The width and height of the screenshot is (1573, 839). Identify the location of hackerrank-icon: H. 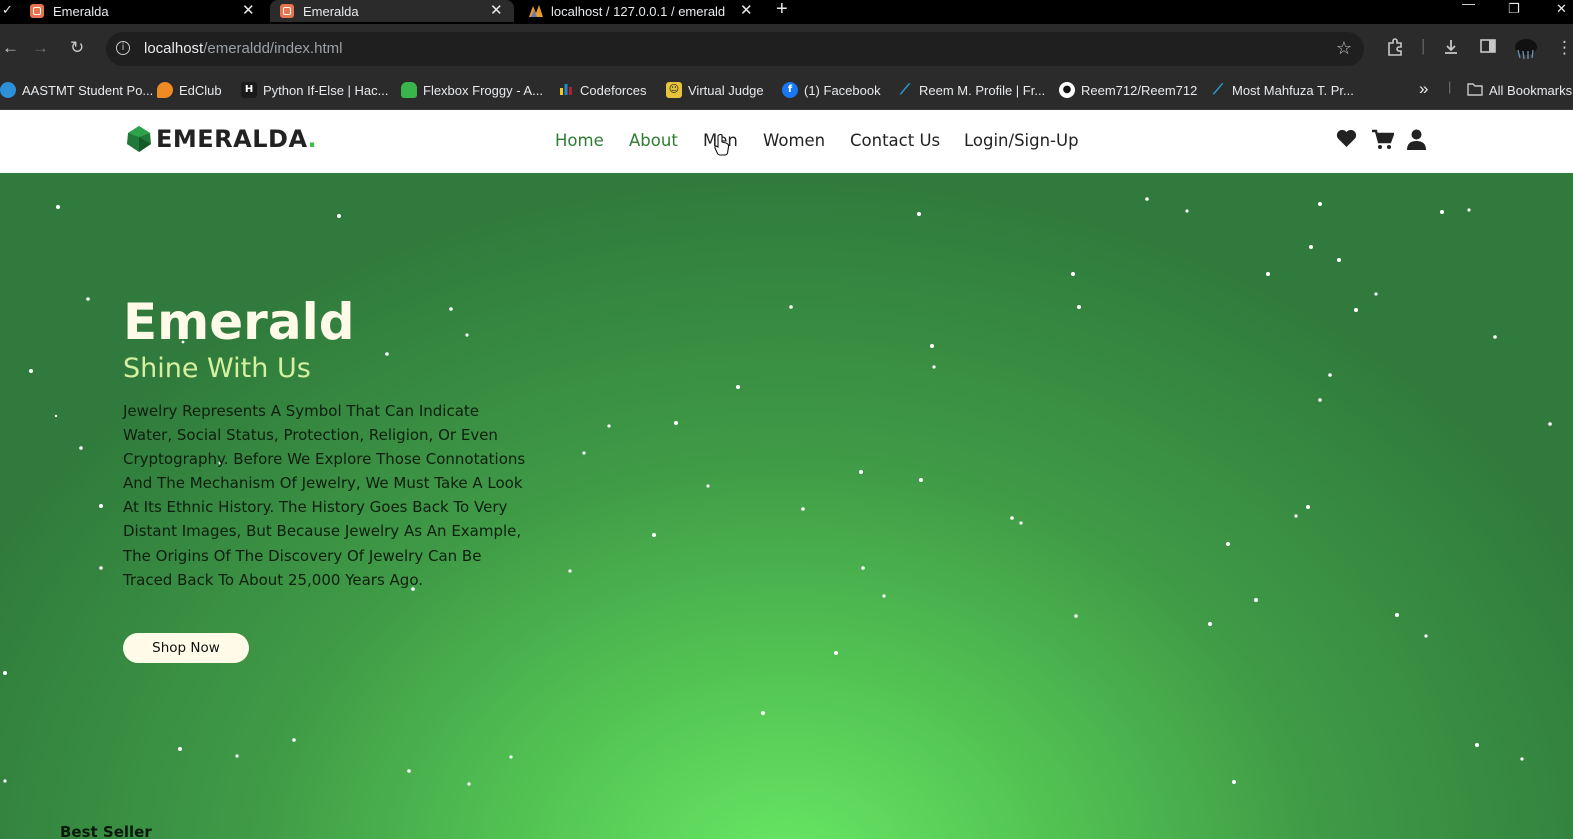
(249, 90).